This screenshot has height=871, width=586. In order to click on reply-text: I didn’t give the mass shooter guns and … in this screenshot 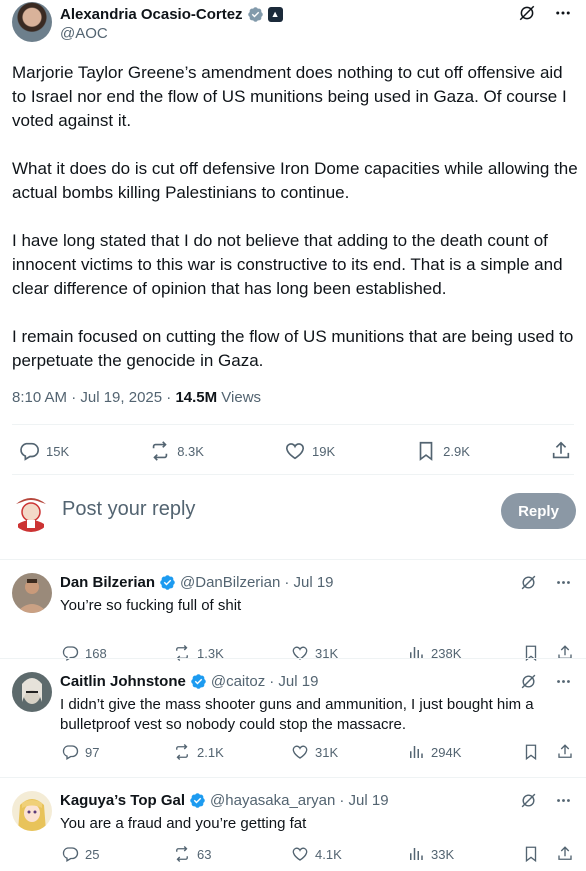, I will do `click(297, 714)`.